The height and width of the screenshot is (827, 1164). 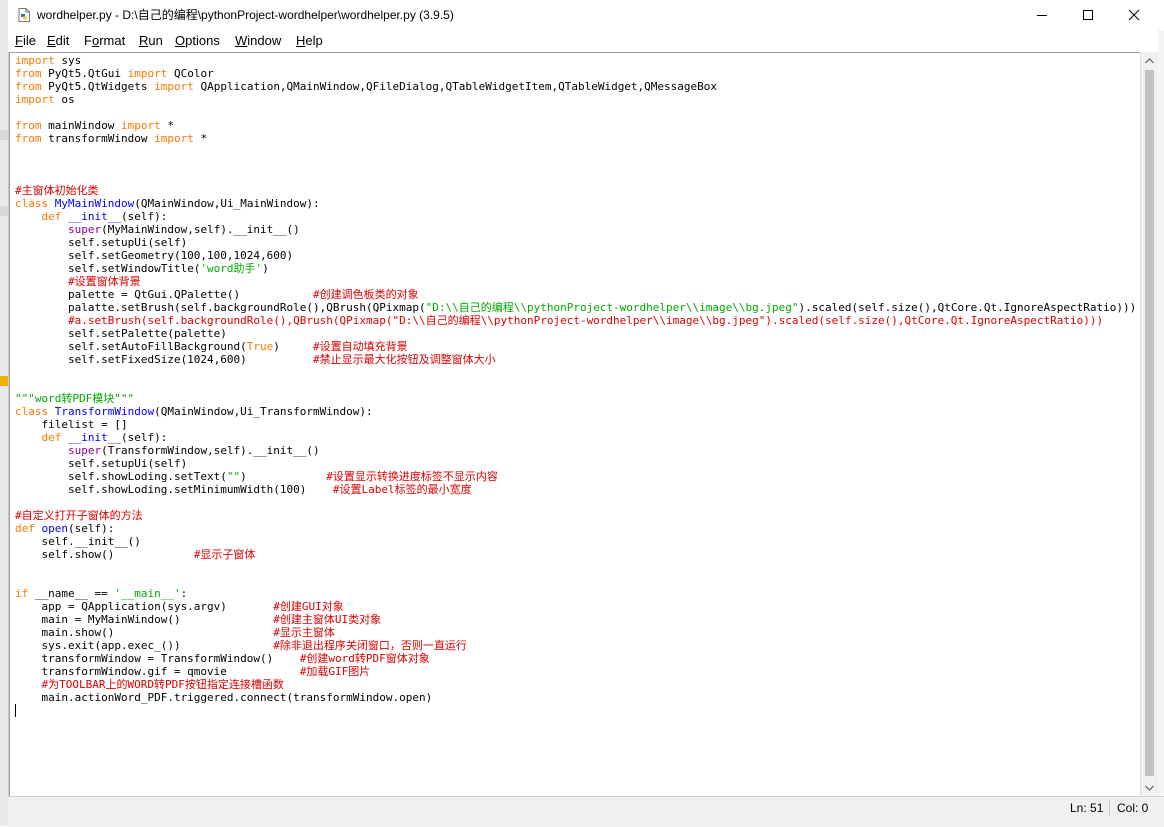 What do you see at coordinates (575, 593) in the screenshot?
I see `code-line: if __name__ == '__main__':` at bounding box center [575, 593].